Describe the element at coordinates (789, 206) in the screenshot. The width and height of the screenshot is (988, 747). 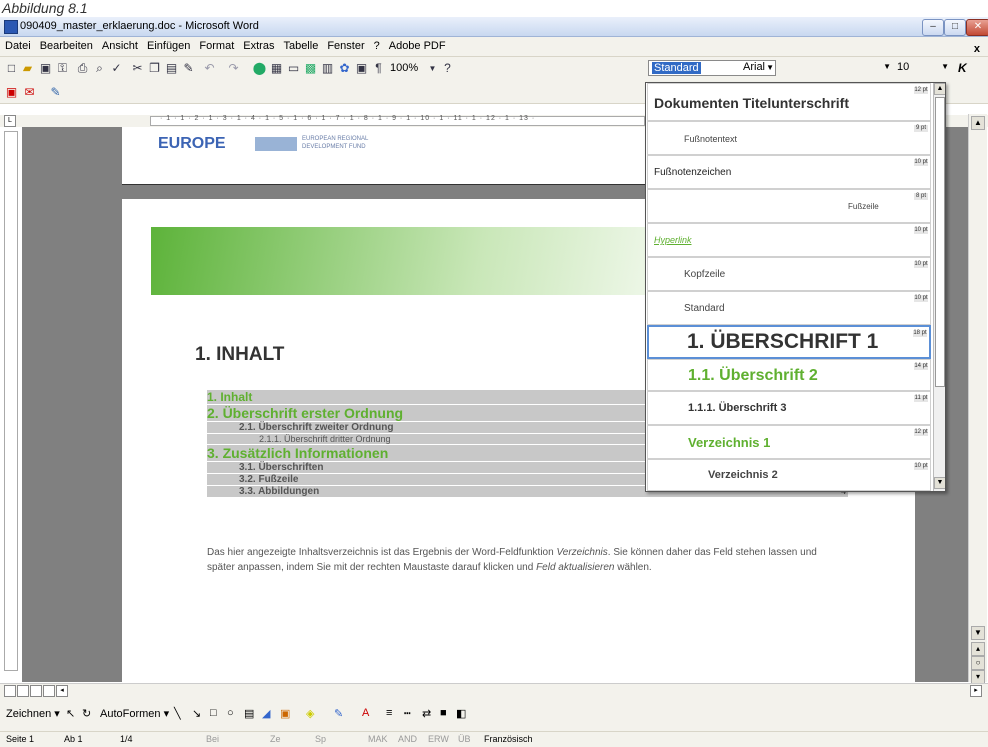
I see `style-option: Fußzeile 8 pt` at that location.